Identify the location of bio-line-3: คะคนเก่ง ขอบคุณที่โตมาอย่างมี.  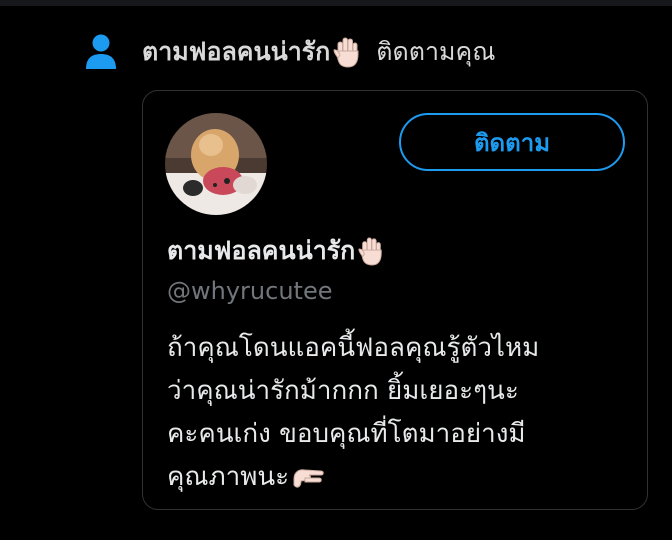
(346, 434).